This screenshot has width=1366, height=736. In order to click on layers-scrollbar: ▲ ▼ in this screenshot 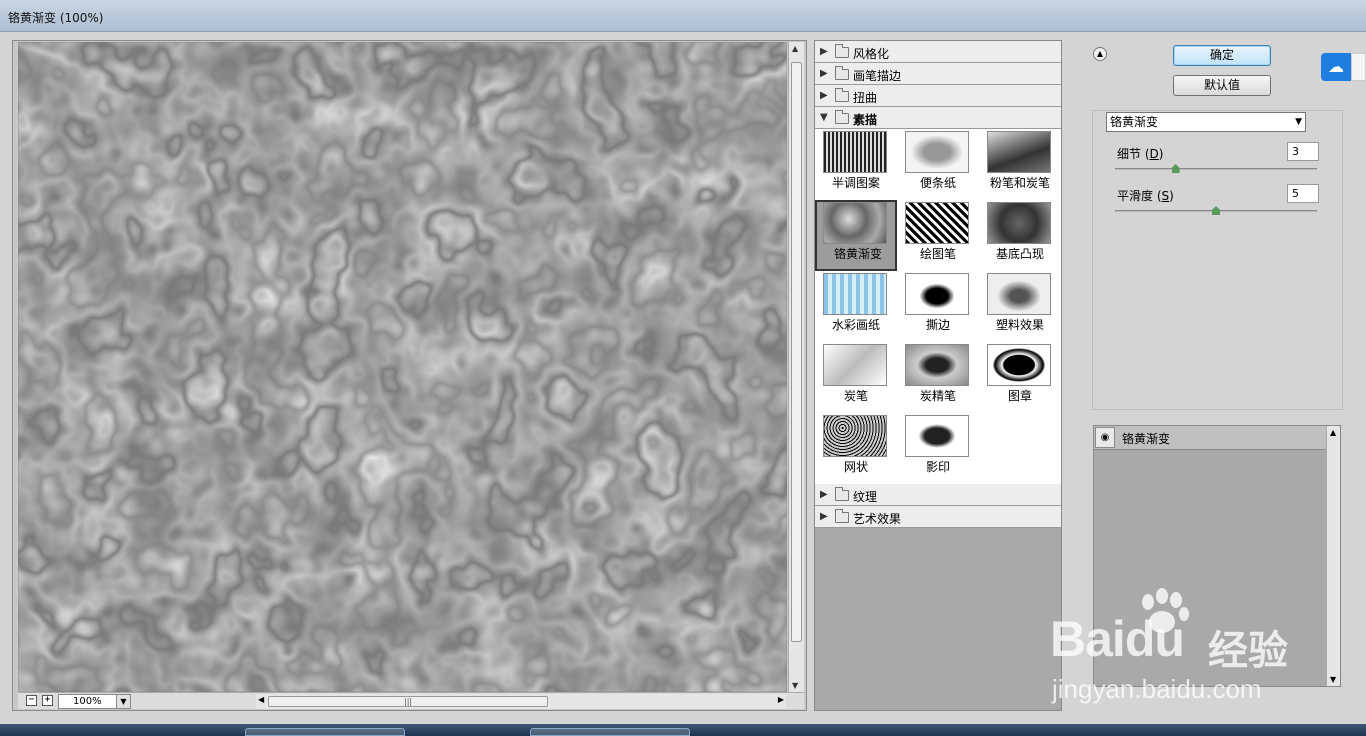, I will do `click(1333, 556)`.